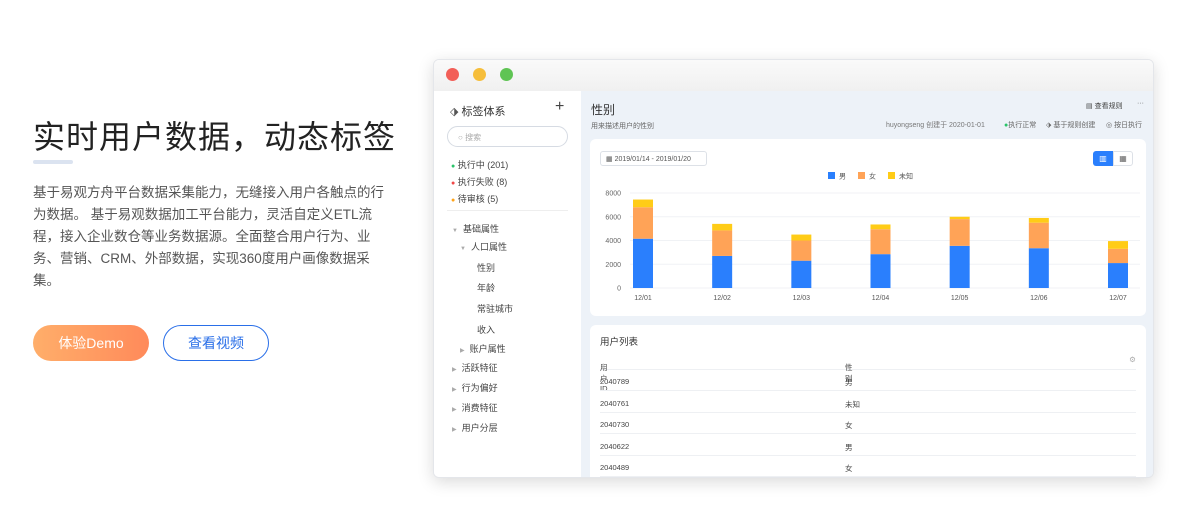 This screenshot has height=516, width=1197. Describe the element at coordinates (479, 74) in the screenshot. I see `minimize-dot-icon` at that location.